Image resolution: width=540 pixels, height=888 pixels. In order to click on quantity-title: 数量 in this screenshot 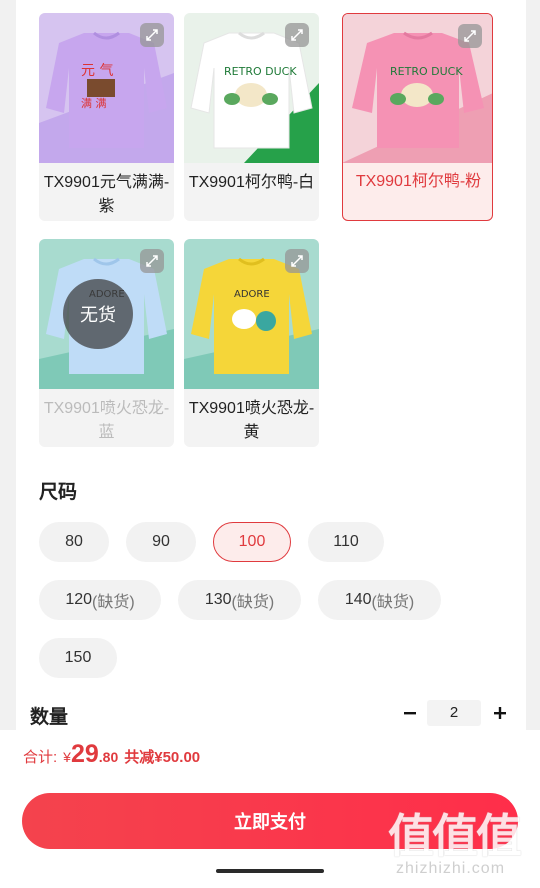, I will do `click(49, 717)`.